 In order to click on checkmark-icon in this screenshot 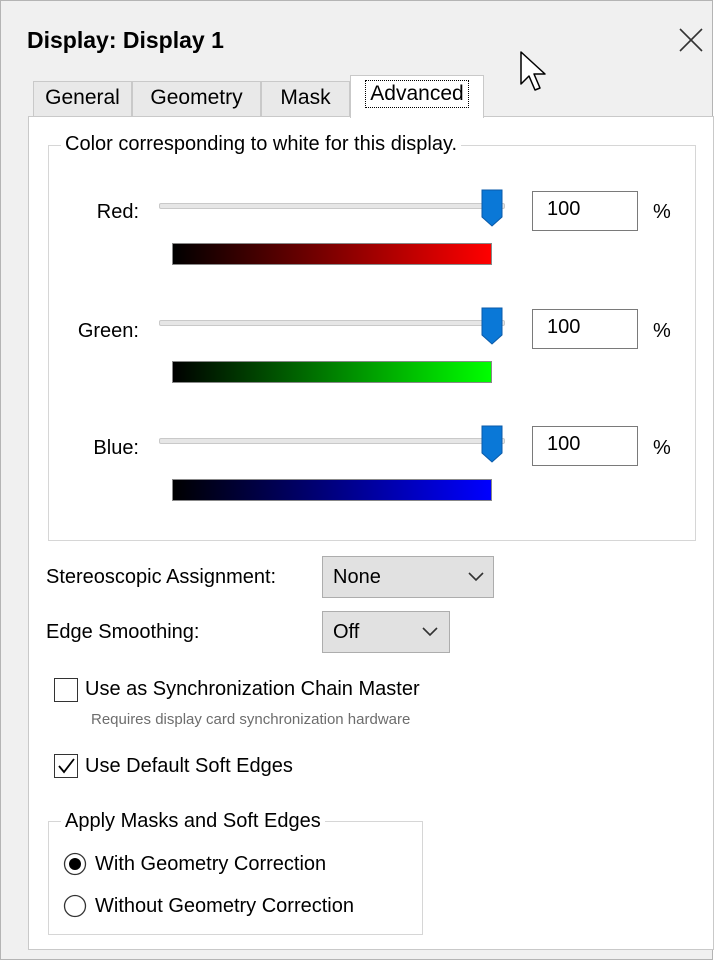, I will do `click(66, 766)`.